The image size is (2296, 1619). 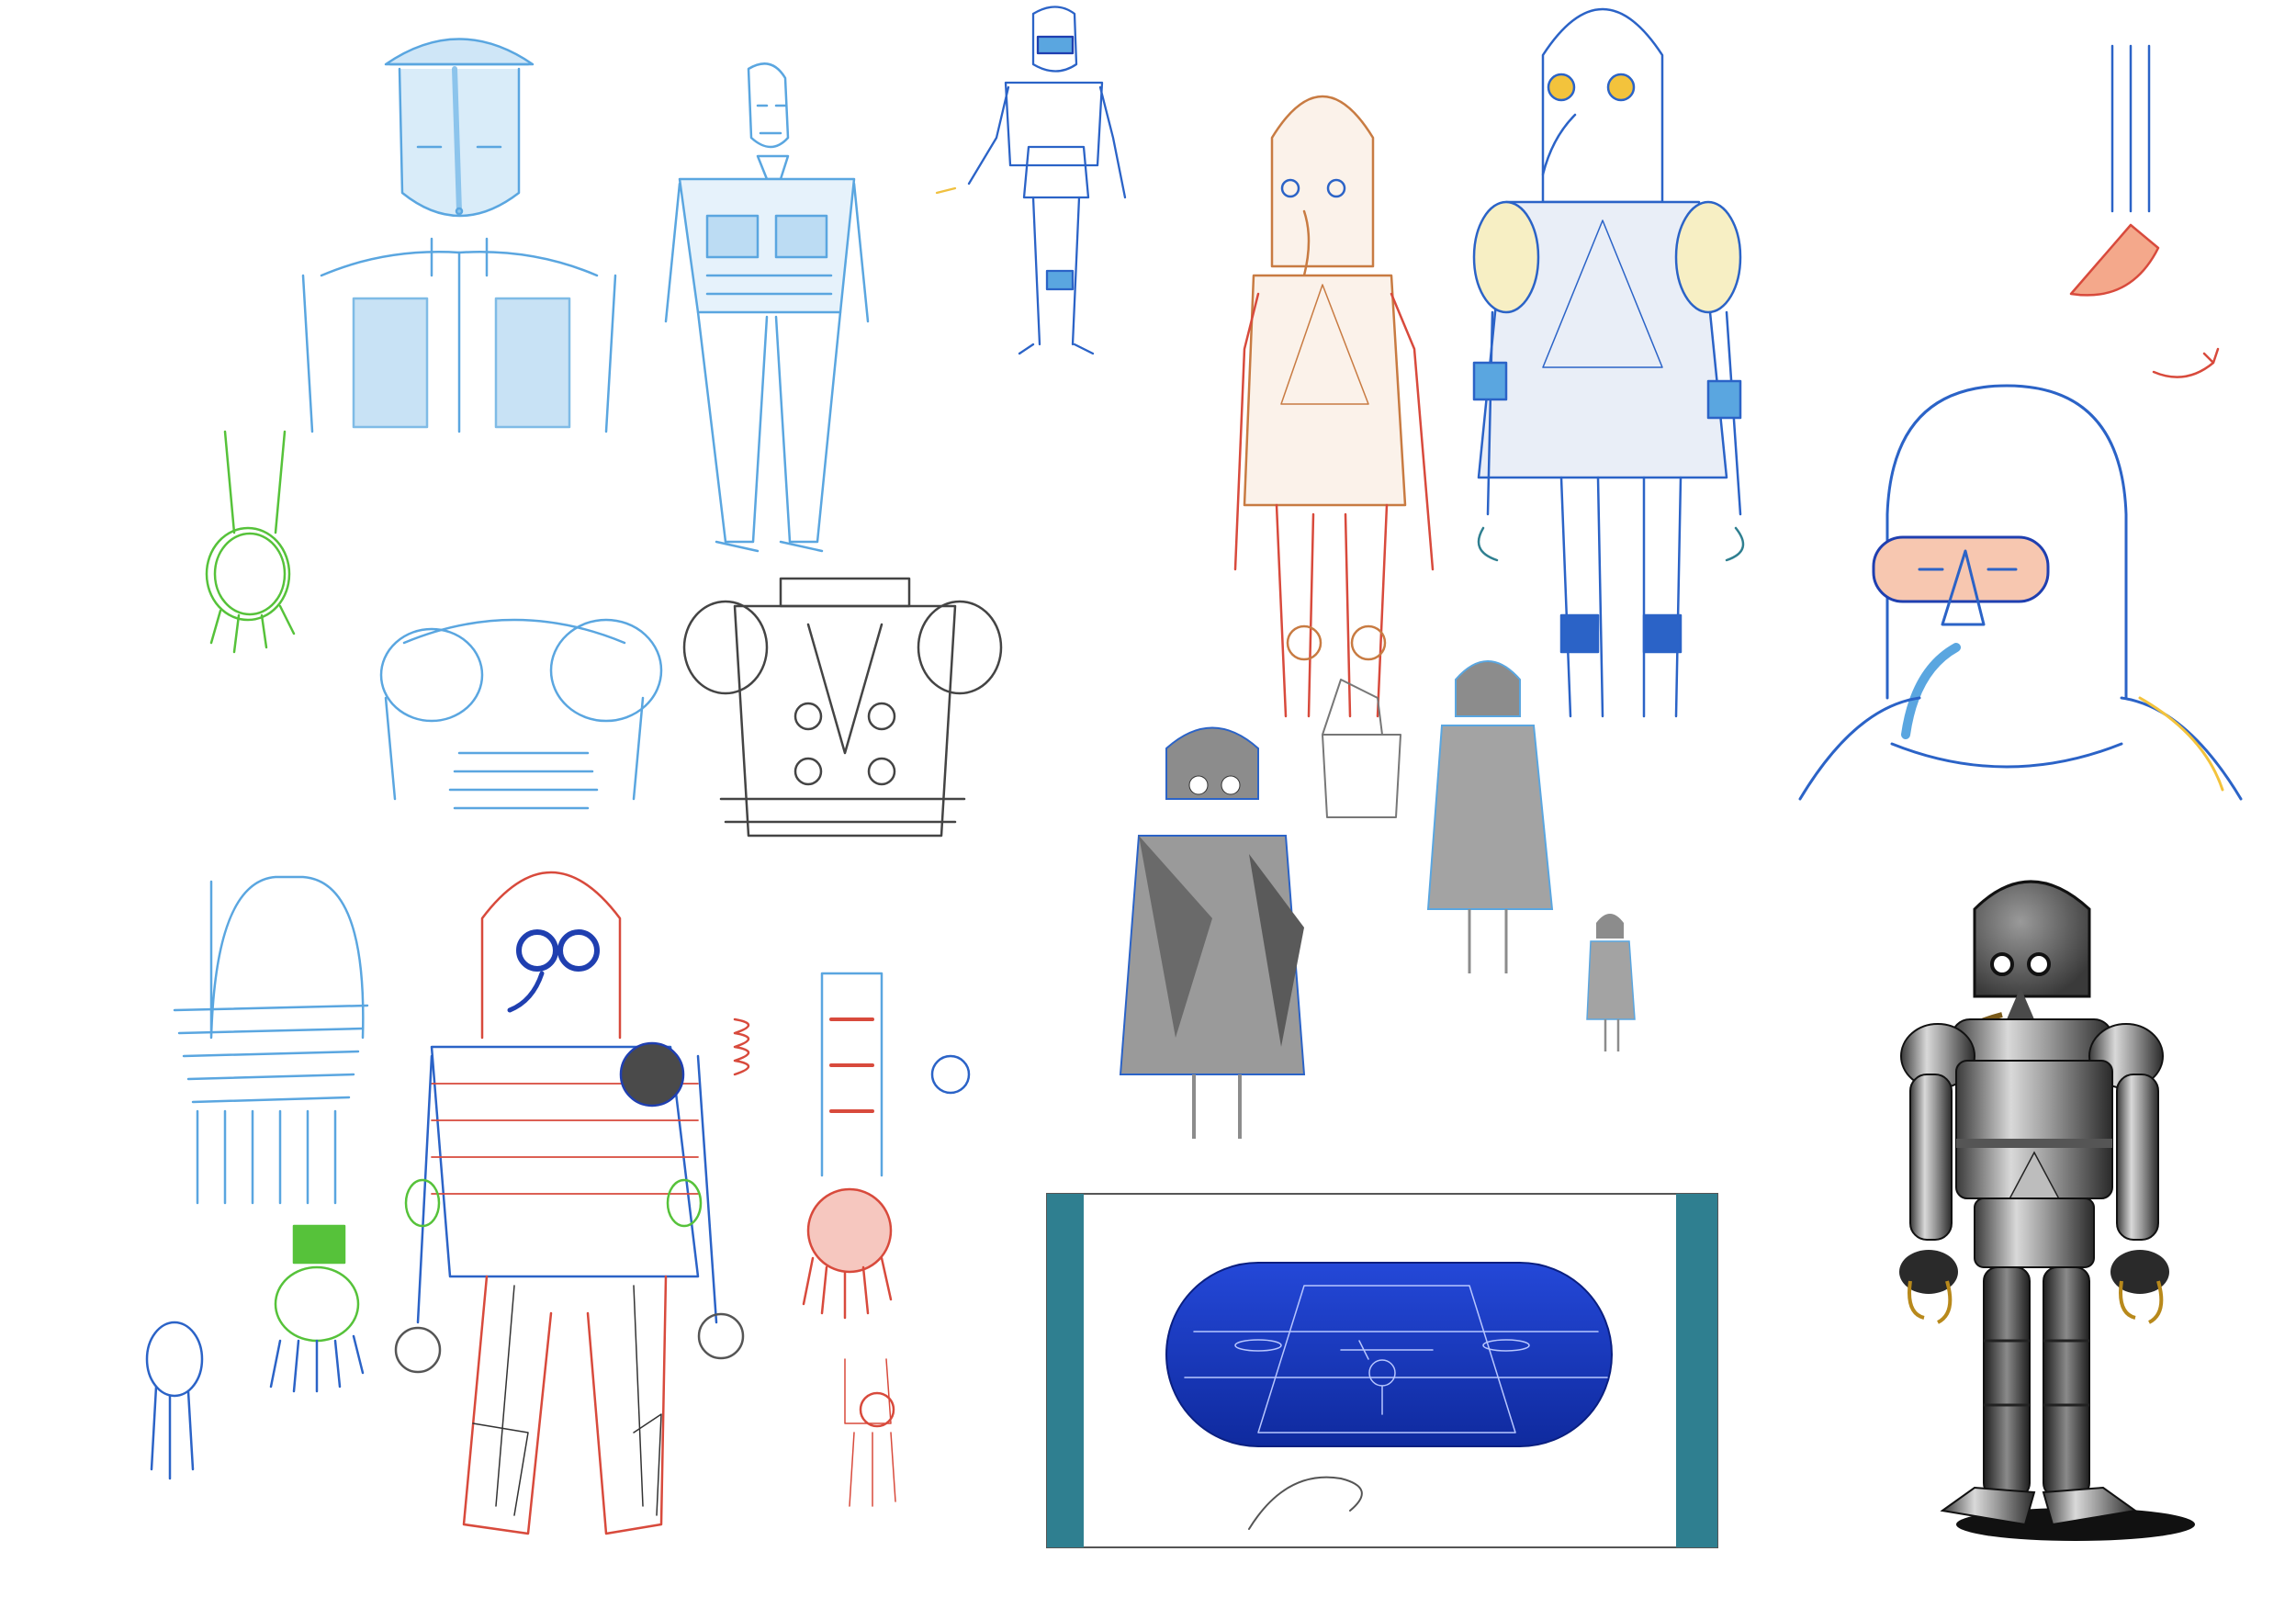 I want to click on blue-diver-sketch, so click(x=1608, y=362).